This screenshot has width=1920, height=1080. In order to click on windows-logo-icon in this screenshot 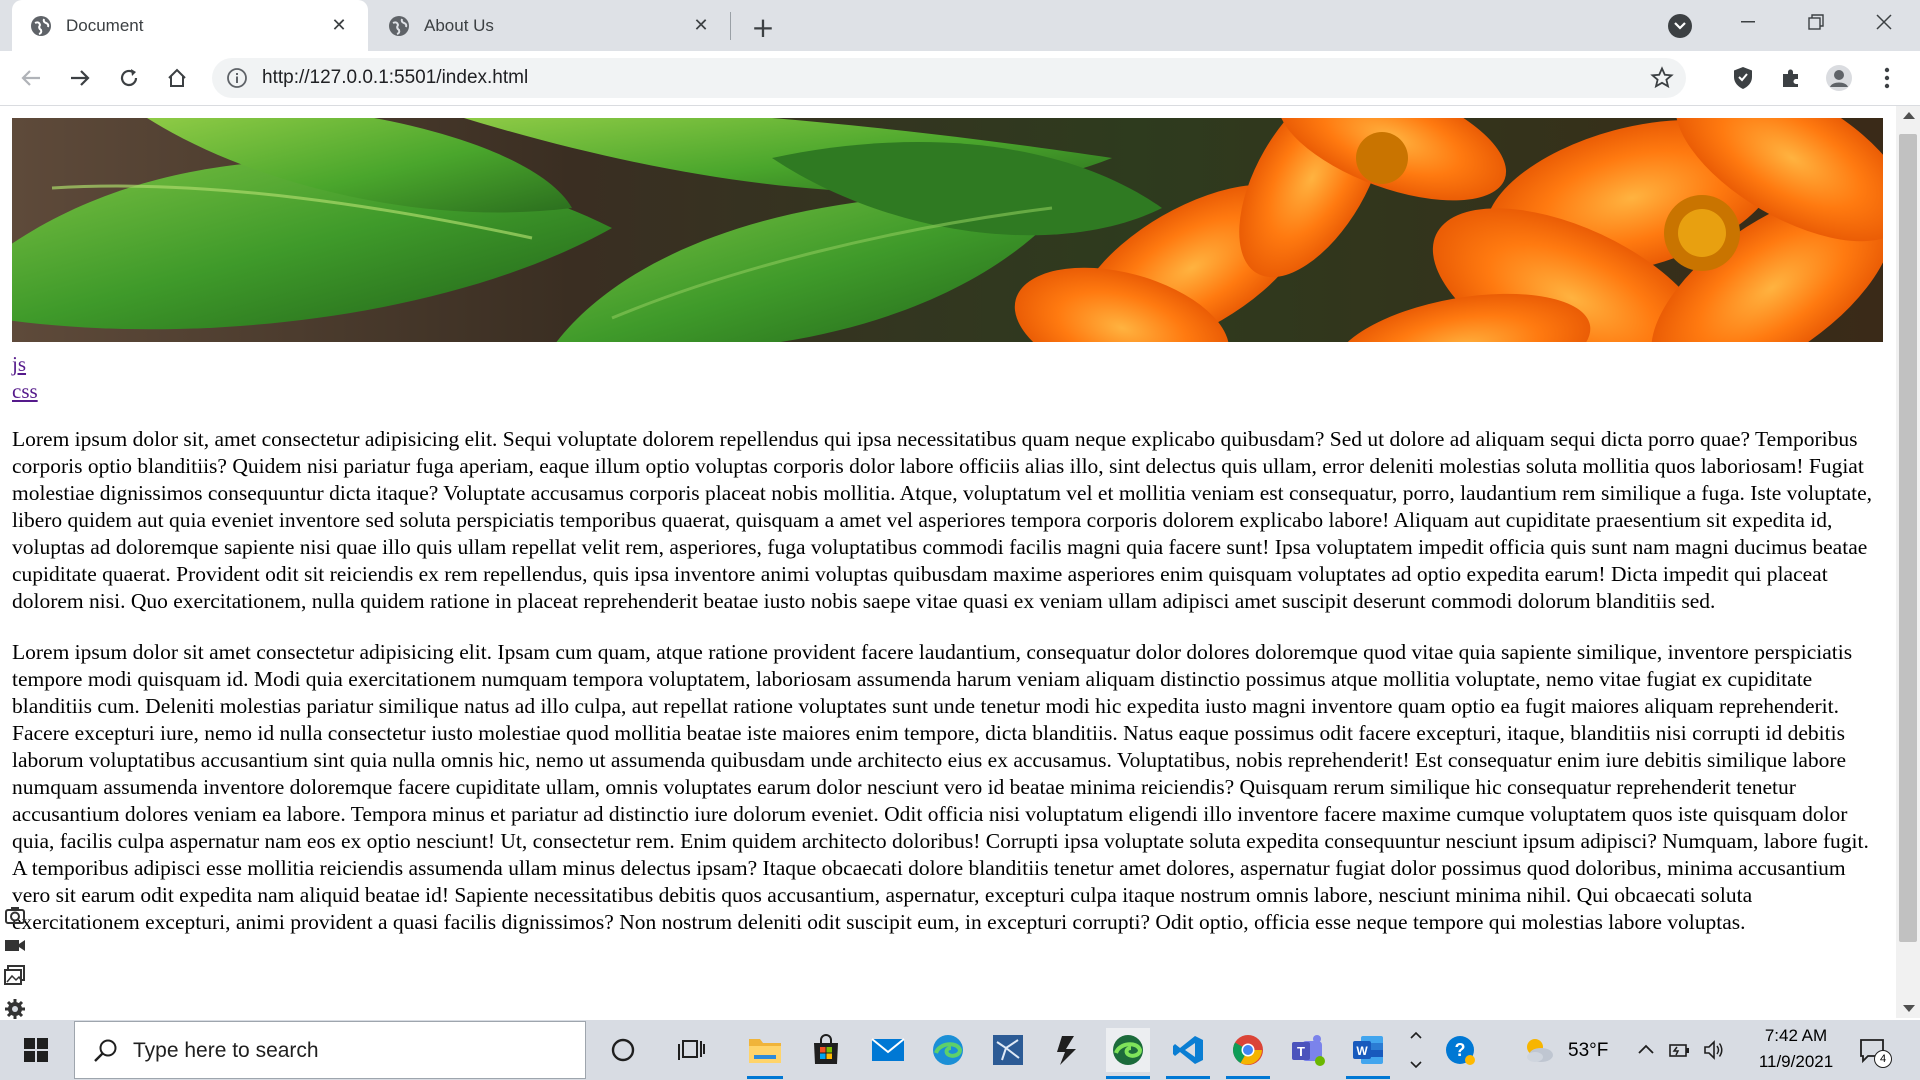, I will do `click(36, 1050)`.